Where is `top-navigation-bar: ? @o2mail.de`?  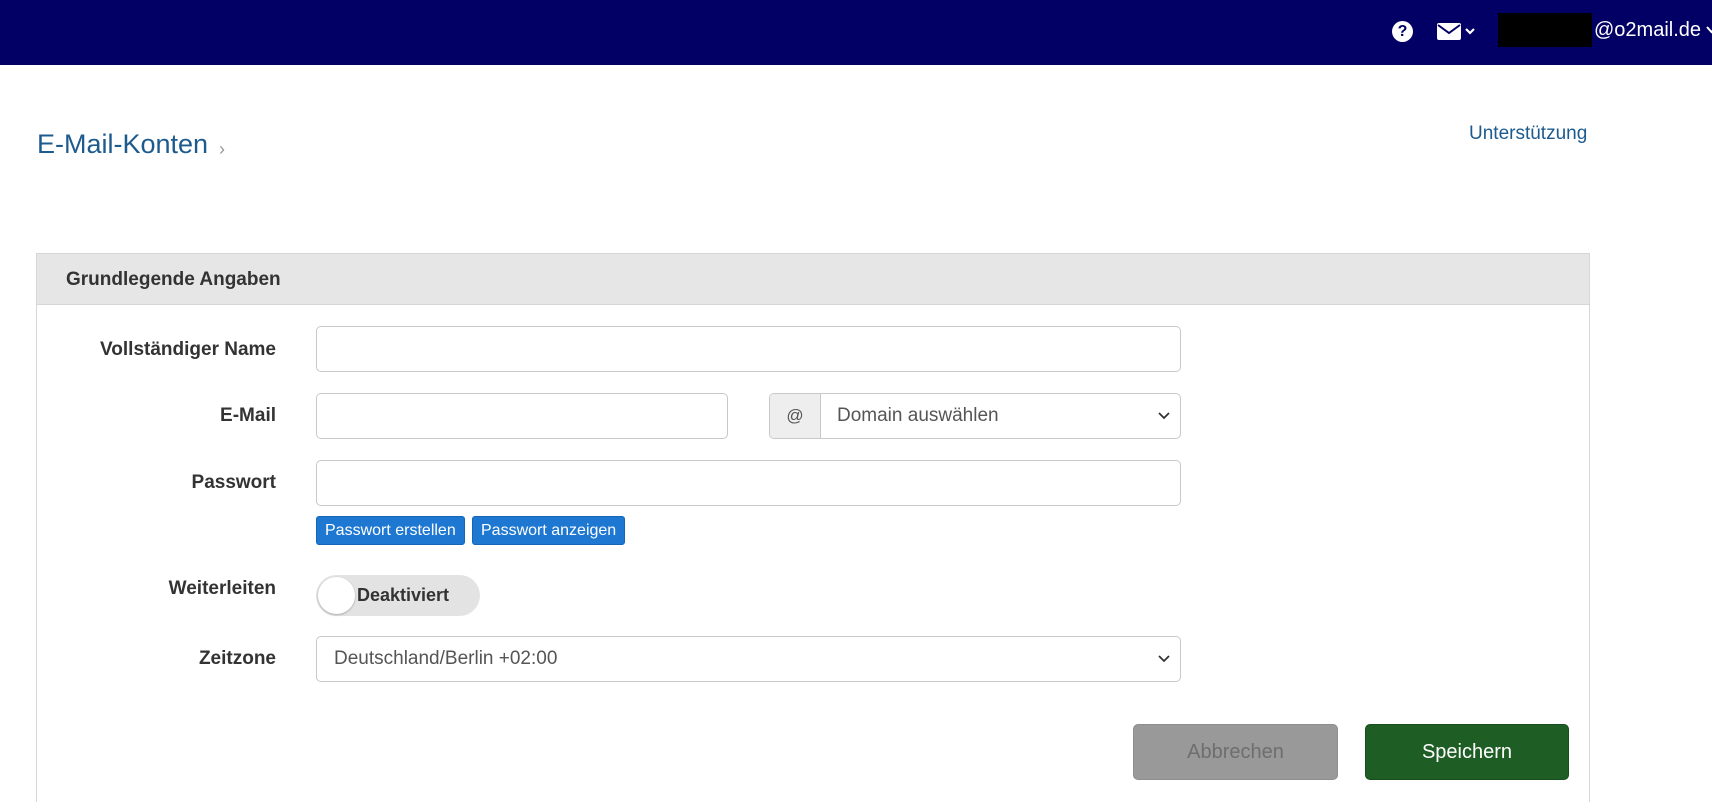
top-navigation-bar: ? @o2mail.de is located at coordinates (856, 32).